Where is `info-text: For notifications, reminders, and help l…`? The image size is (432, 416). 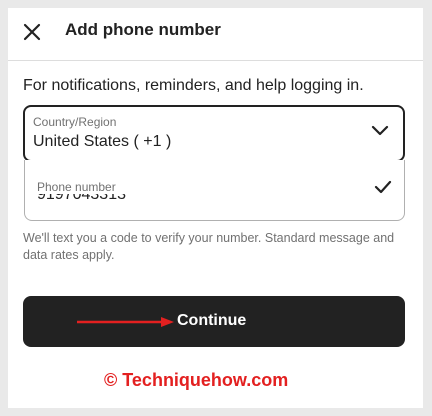 info-text: For notifications, reminders, and help l… is located at coordinates (193, 85).